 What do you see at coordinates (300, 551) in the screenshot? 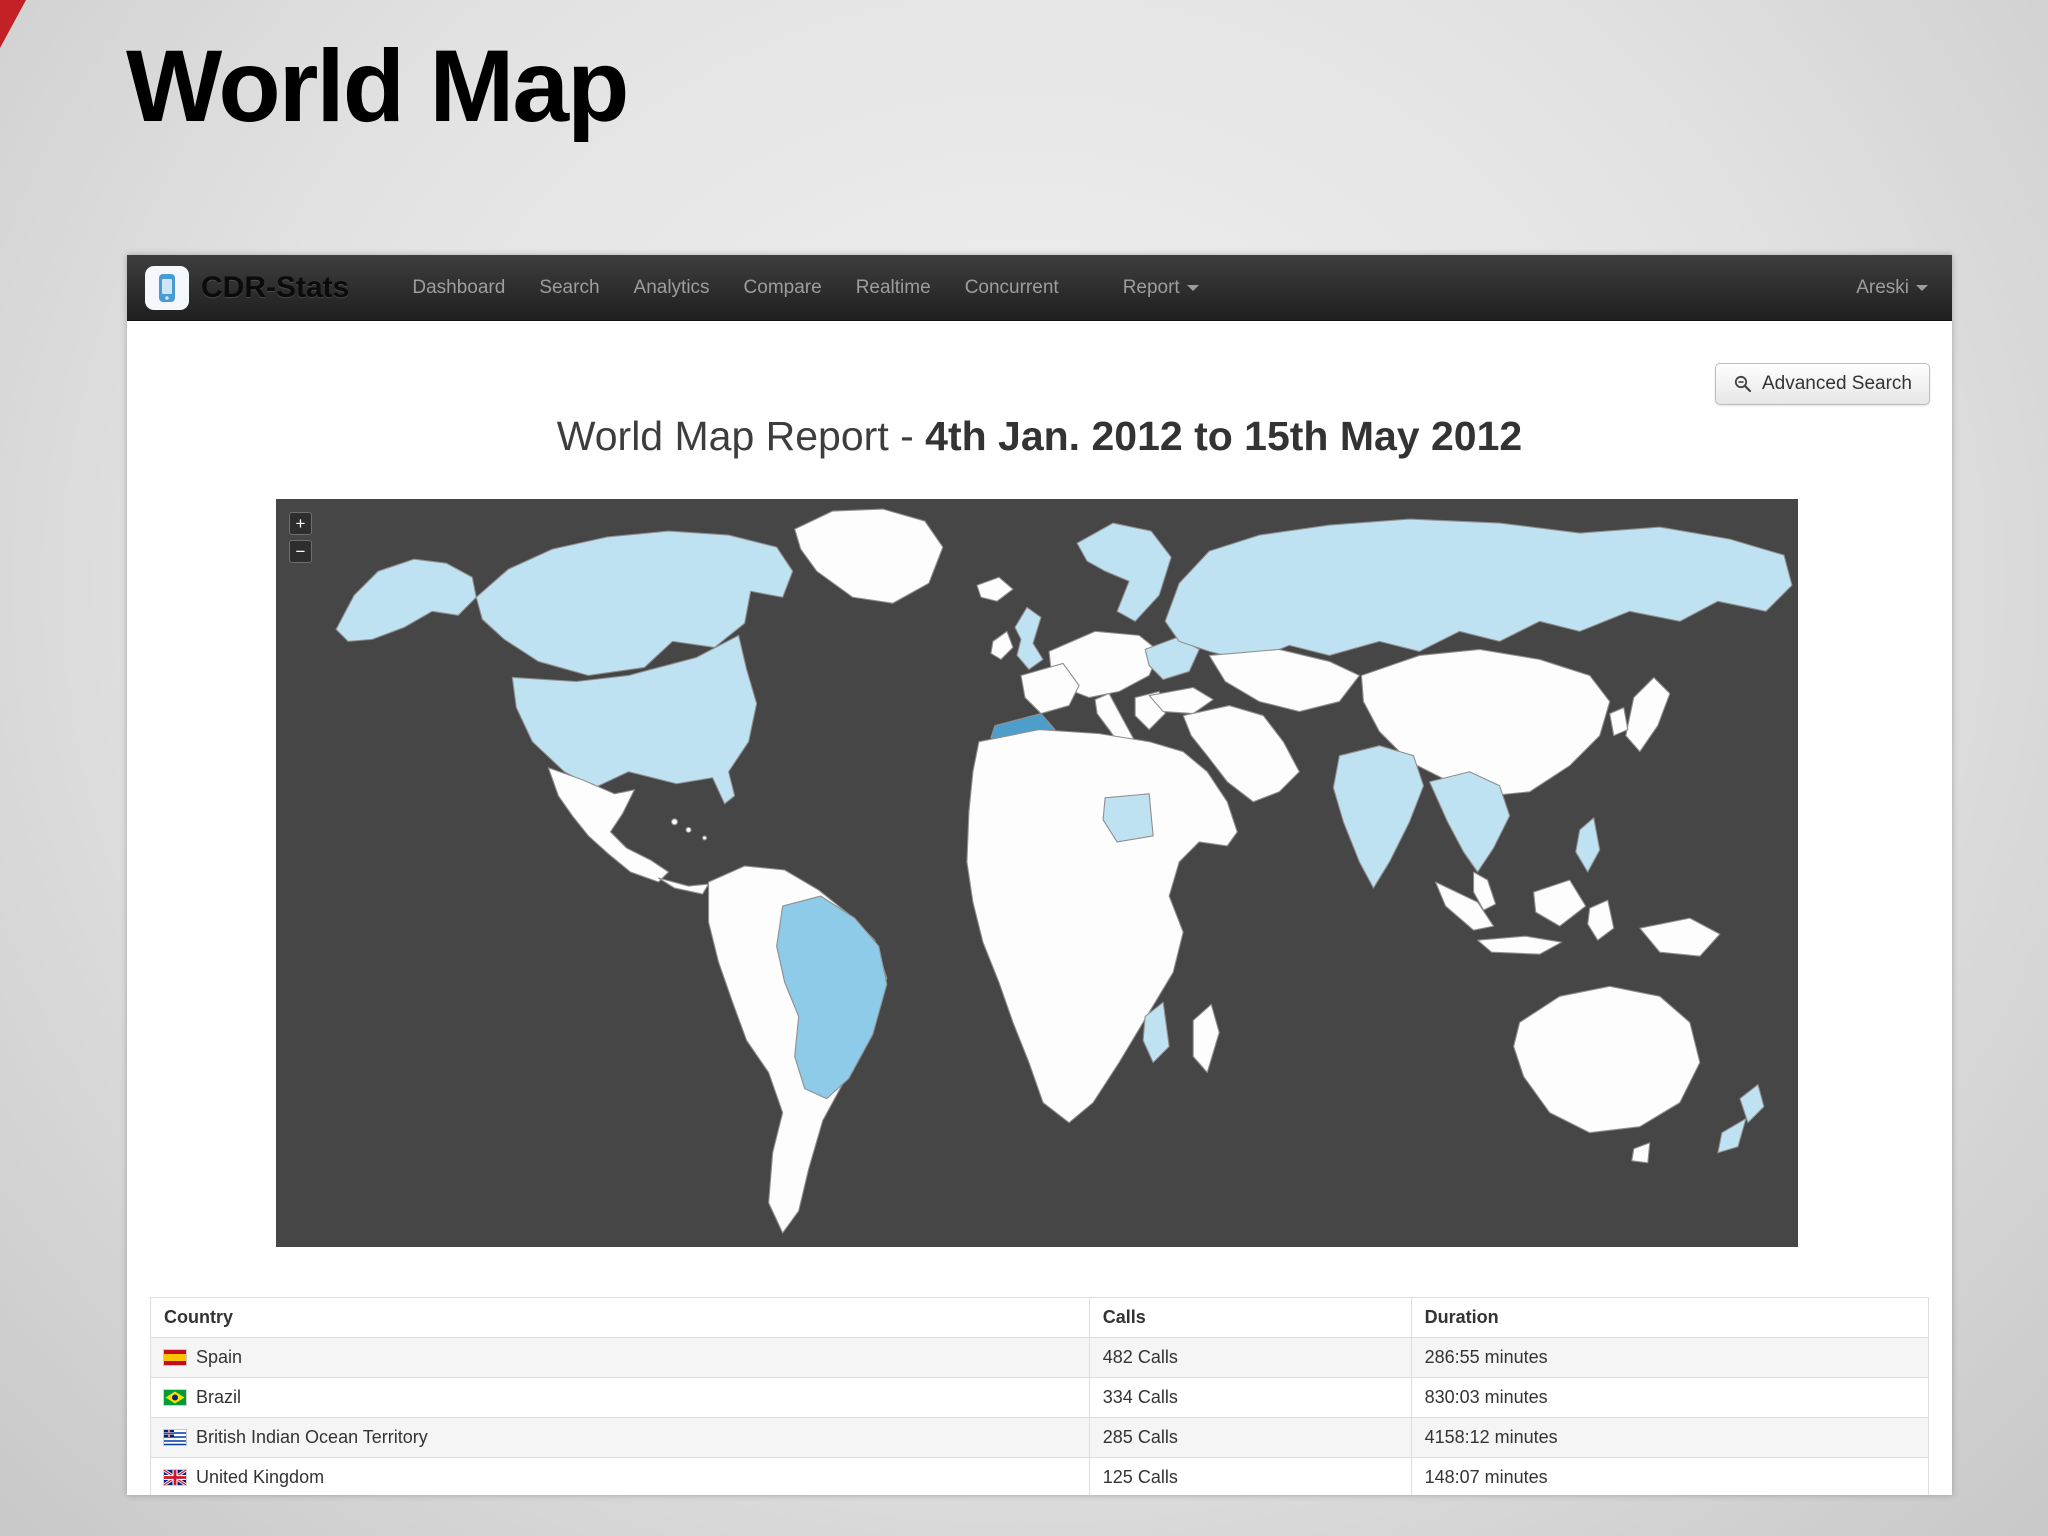
I see `zoom-out-button: −` at bounding box center [300, 551].